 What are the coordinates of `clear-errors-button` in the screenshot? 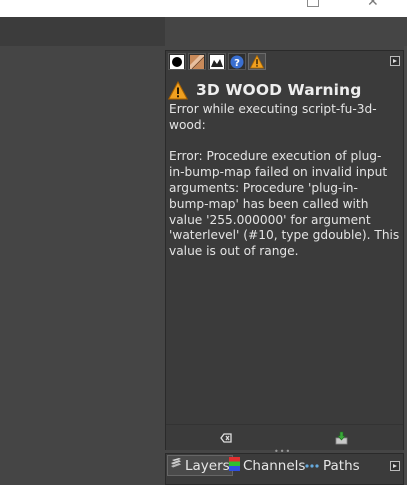 It's located at (226, 437).